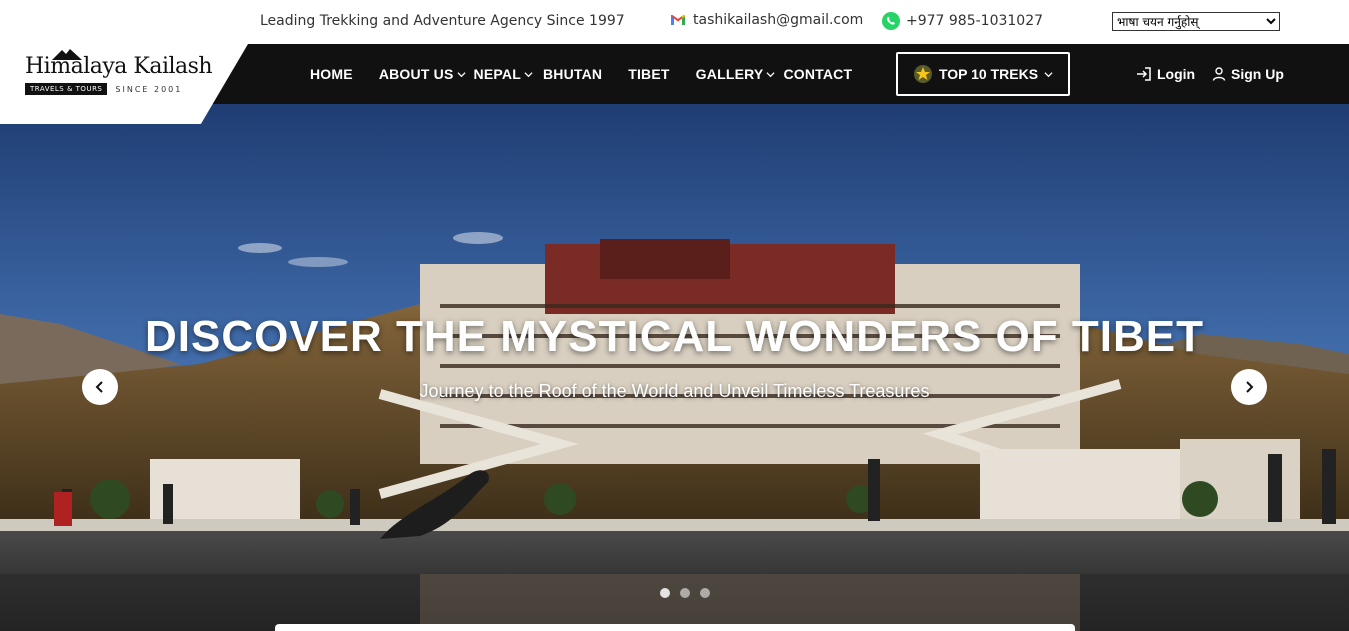 This screenshot has width=1349, height=631. I want to click on top-treks-label: TOP 10 TREKS, so click(988, 74).